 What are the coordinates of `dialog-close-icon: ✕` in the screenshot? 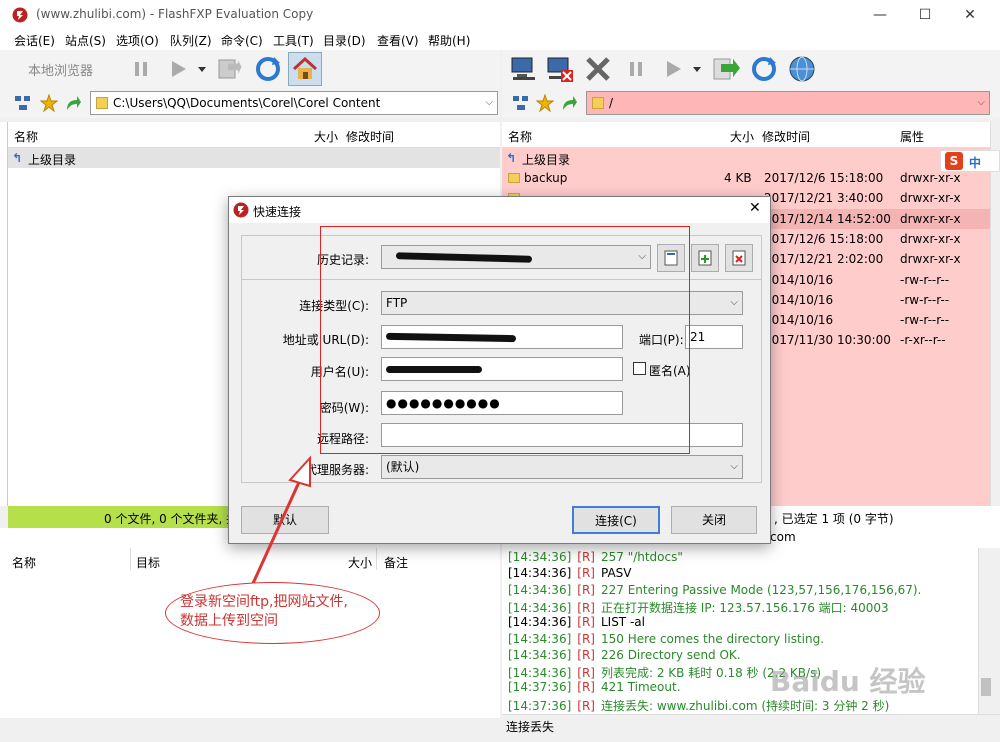 It's located at (755, 208).